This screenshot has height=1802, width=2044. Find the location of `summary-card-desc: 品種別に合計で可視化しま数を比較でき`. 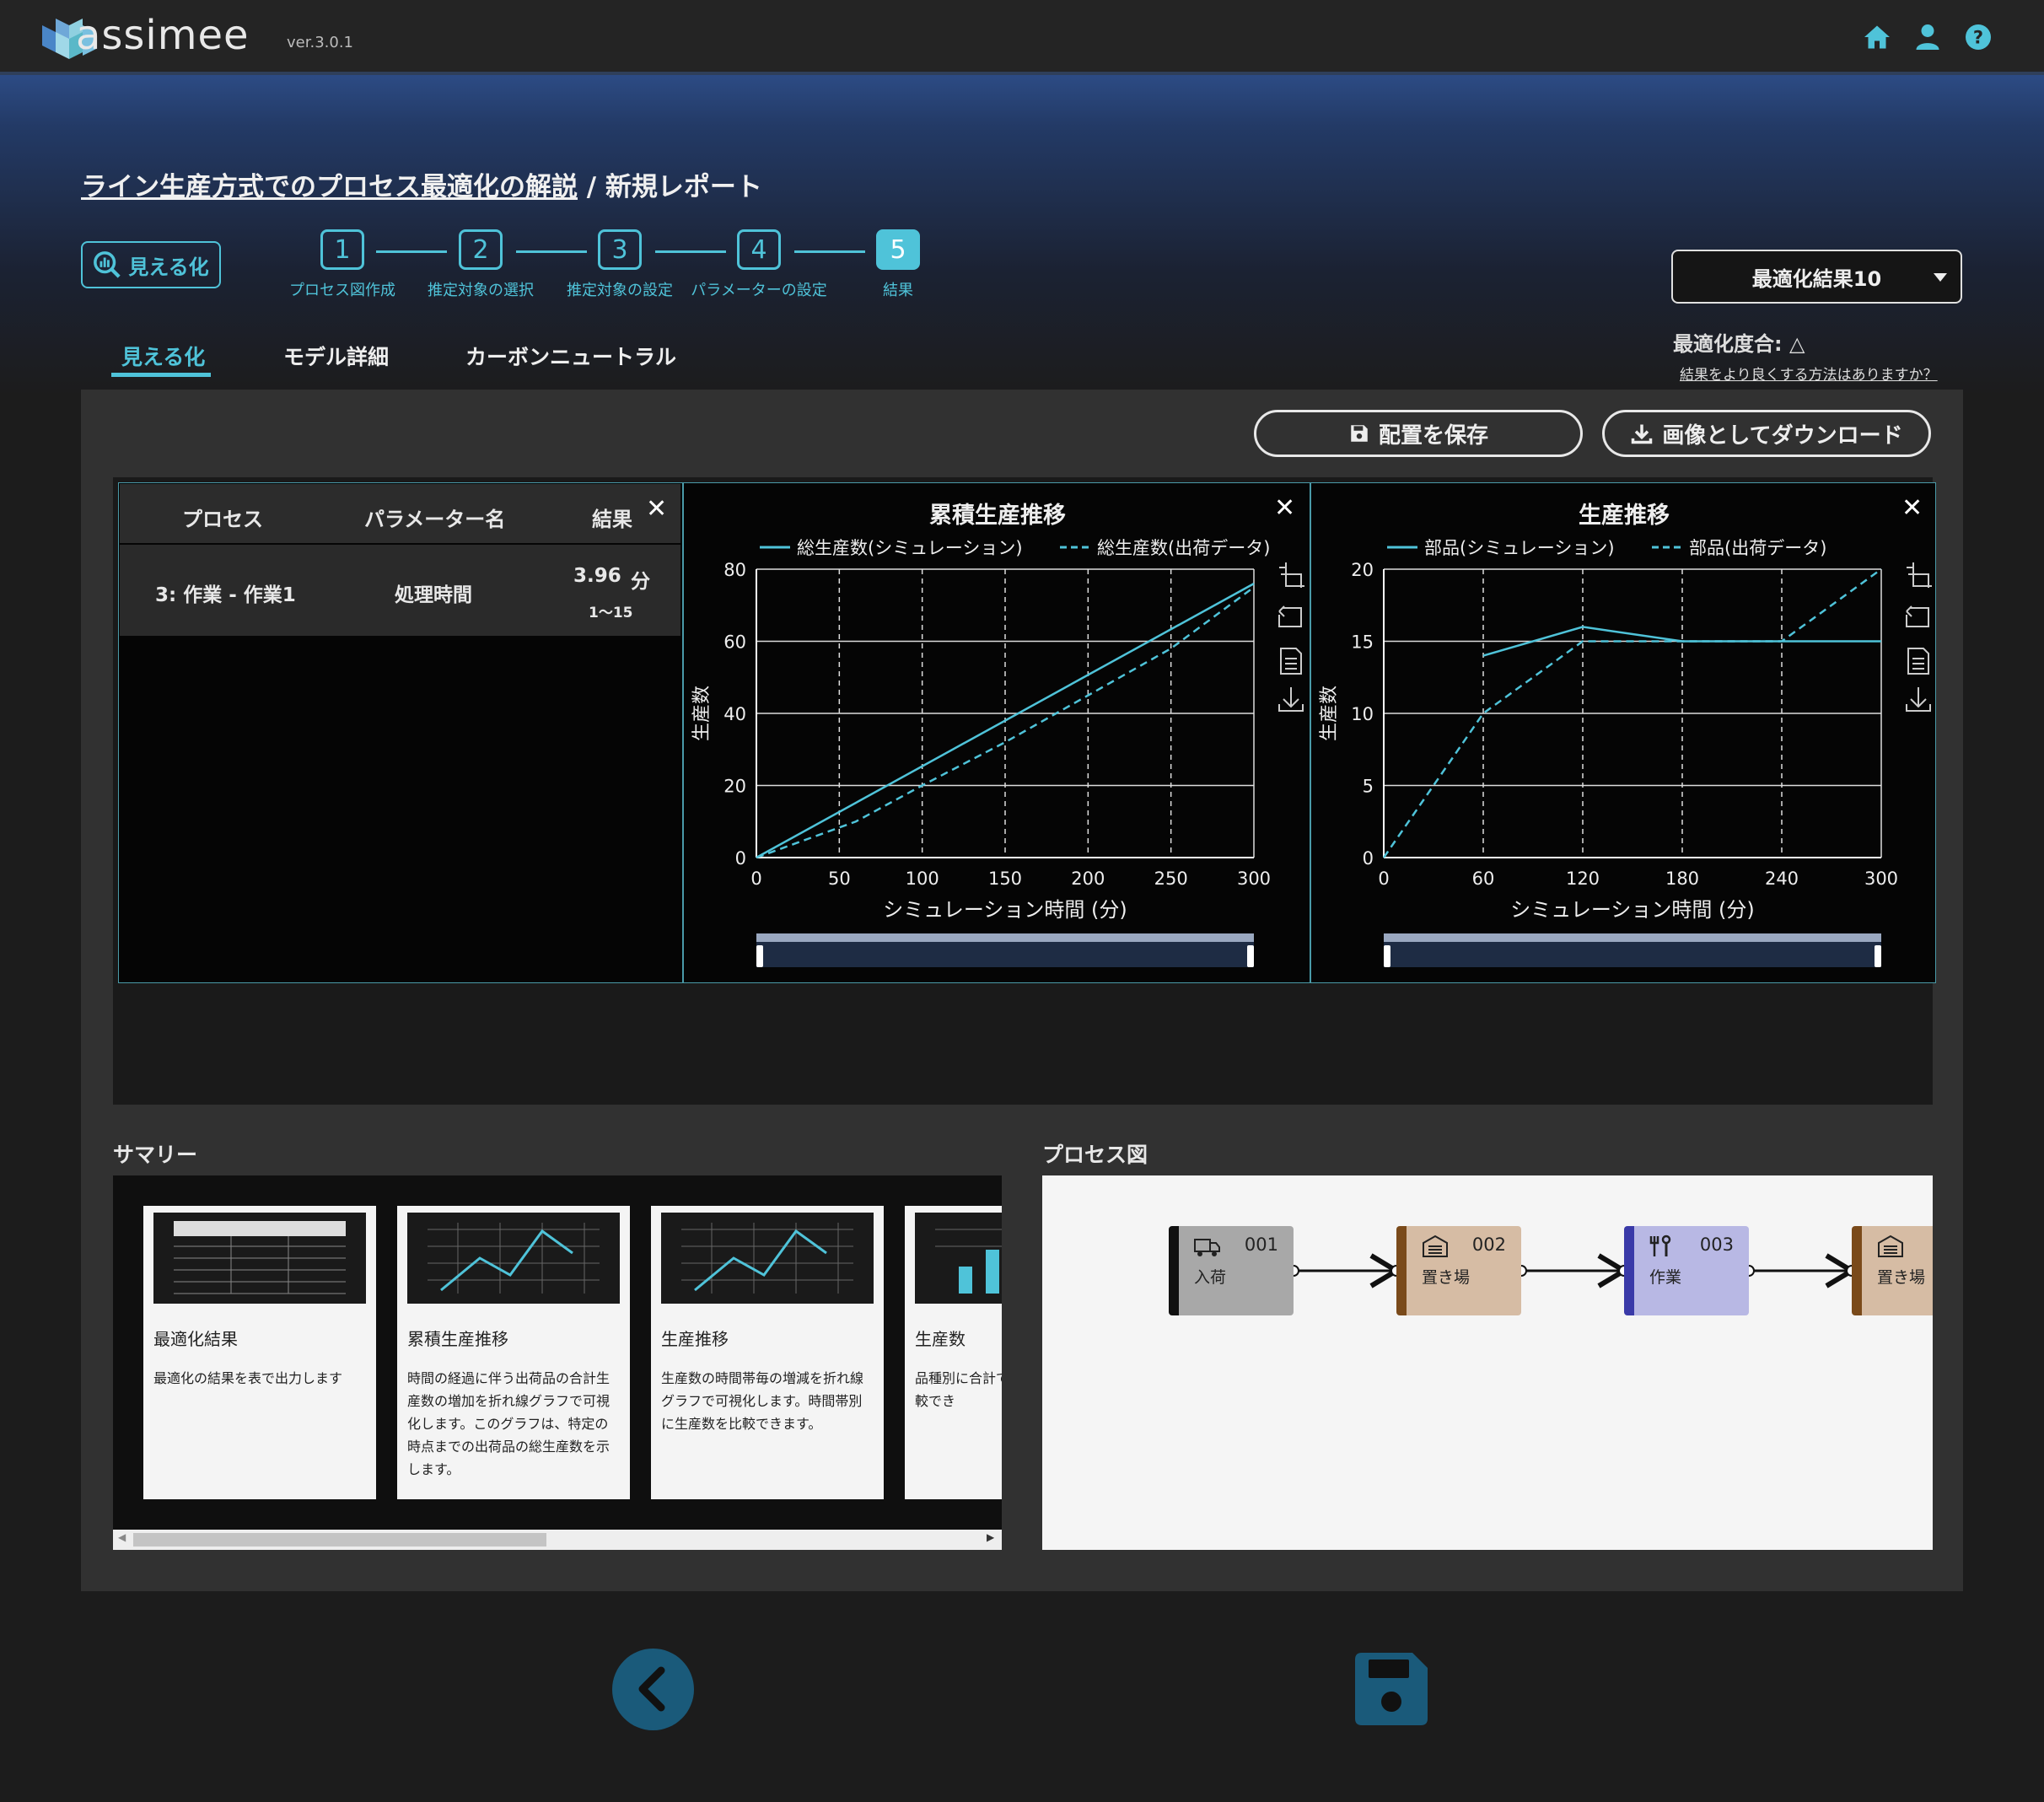

summary-card-desc: 品種別に合計で可視化しま数を比較でき is located at coordinates (959, 1389).